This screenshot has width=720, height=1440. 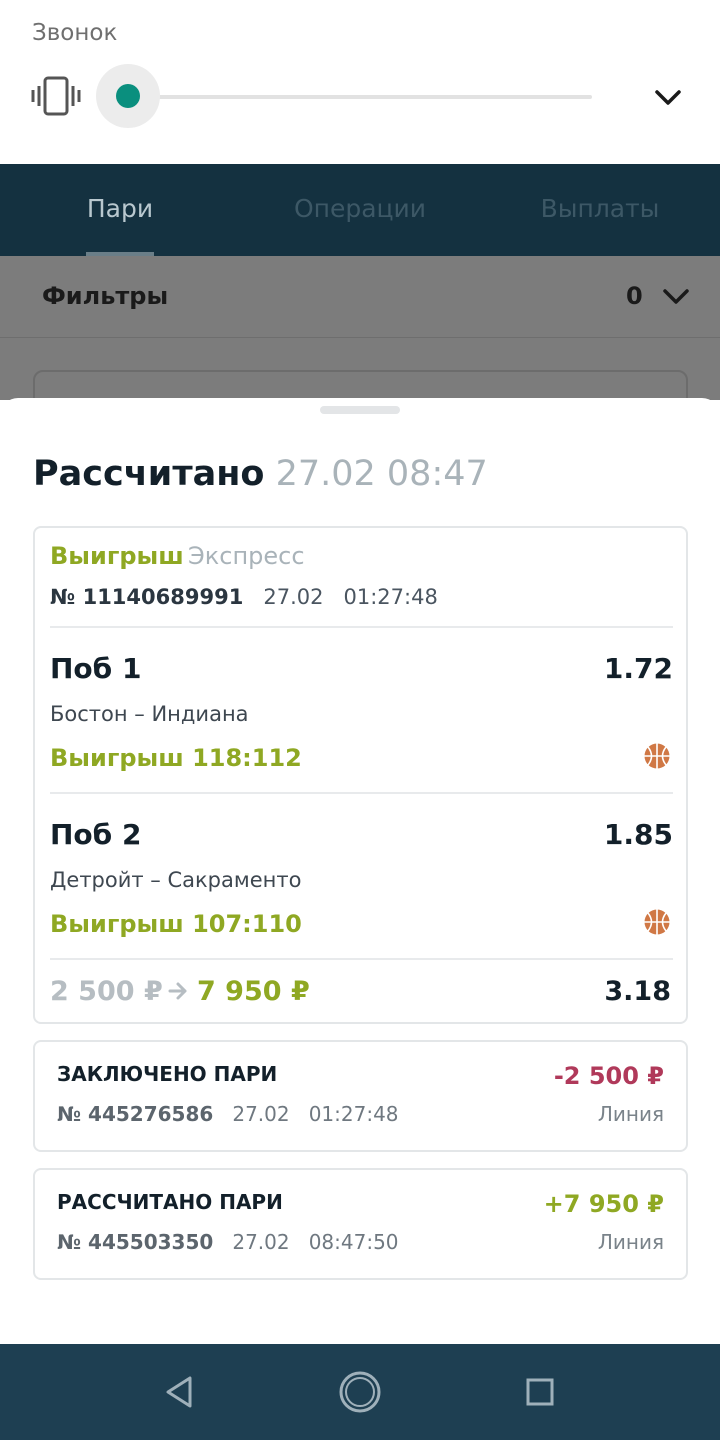 I want to click on bet-number-line: № 11140689991 27.02 01:27:48, so click(x=244, y=597).